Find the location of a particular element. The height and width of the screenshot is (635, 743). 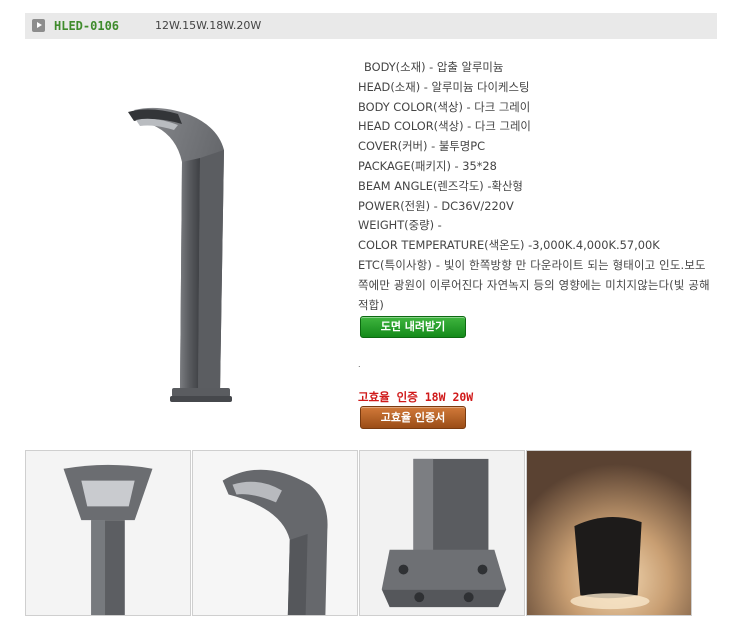

spec-beam-angle: BEAM ANGLE(렌즈각도) -확산형 is located at coordinates (440, 185).